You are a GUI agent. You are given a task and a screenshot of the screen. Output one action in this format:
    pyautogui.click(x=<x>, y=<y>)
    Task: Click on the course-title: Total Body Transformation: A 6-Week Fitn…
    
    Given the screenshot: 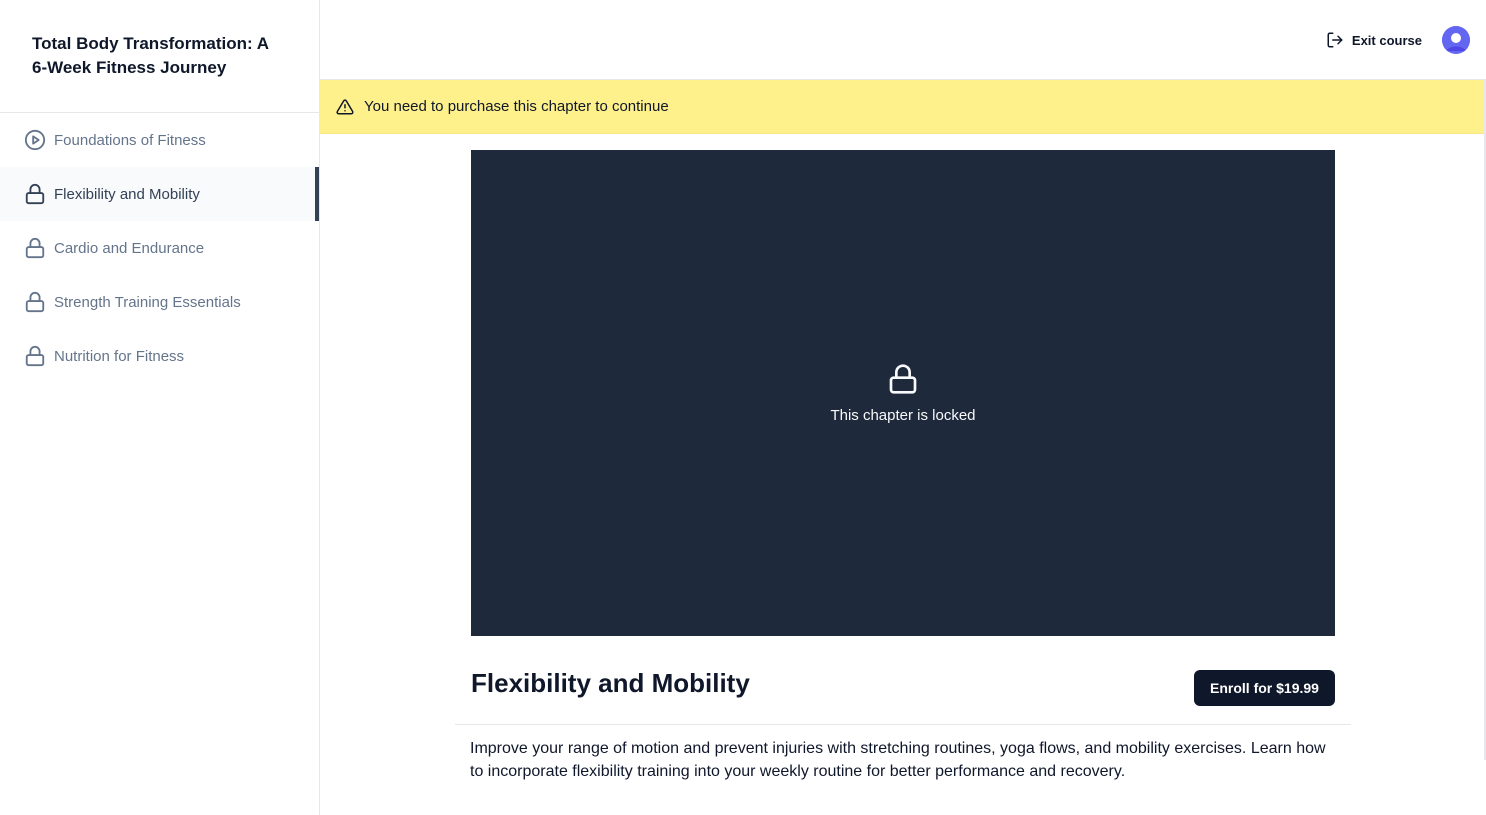 What is the action you would take?
    pyautogui.click(x=150, y=55)
    